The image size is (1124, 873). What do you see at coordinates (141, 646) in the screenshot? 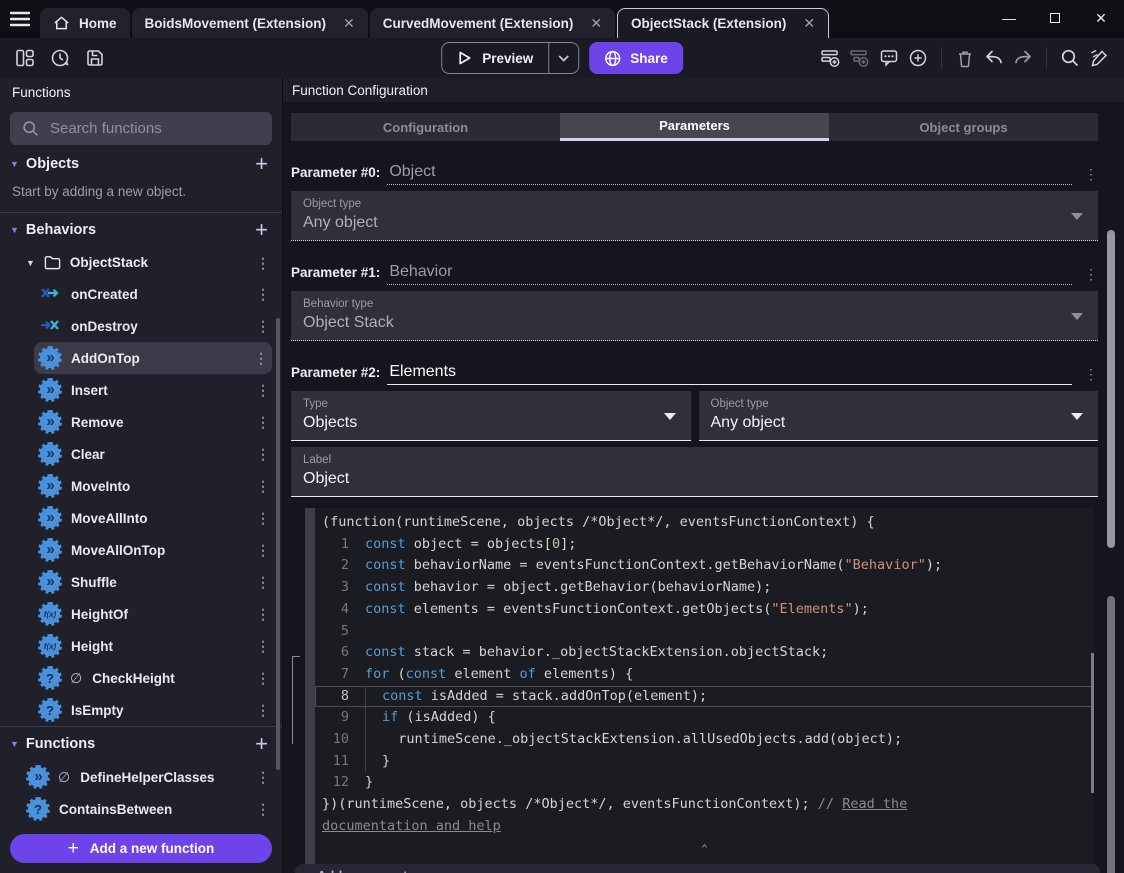
I see `function-item-height: f(x) Height ⋮` at bounding box center [141, 646].